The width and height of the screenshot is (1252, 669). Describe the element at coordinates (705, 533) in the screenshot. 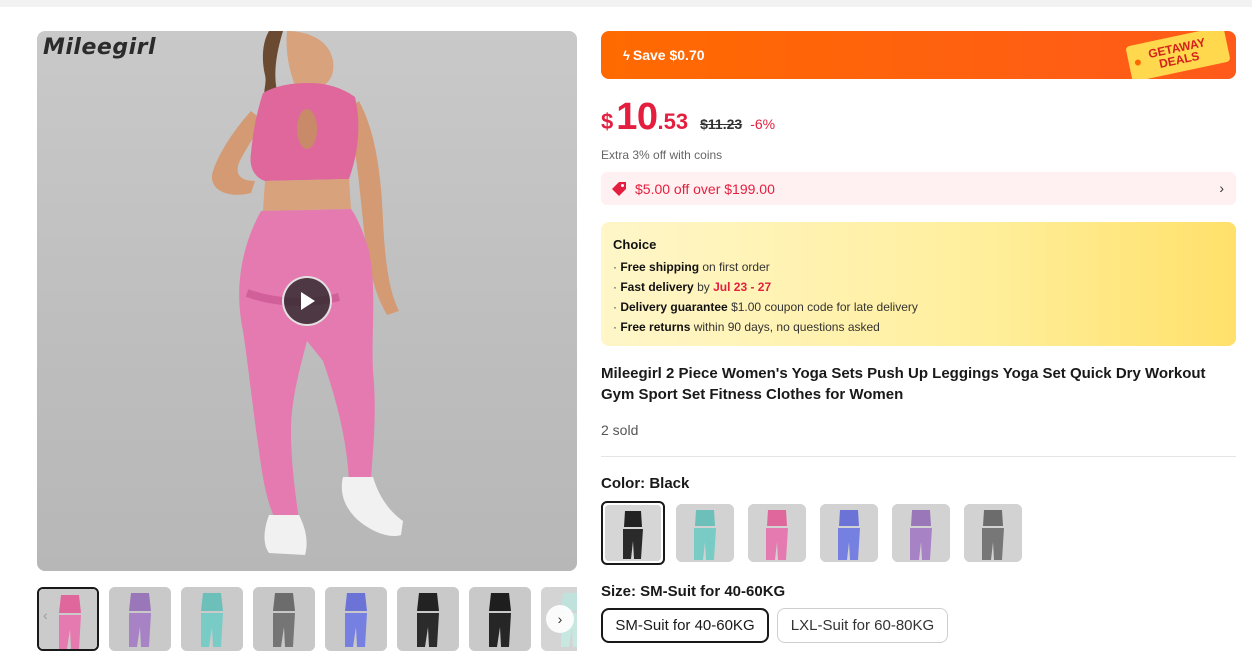

I see `swatch-teal` at that location.